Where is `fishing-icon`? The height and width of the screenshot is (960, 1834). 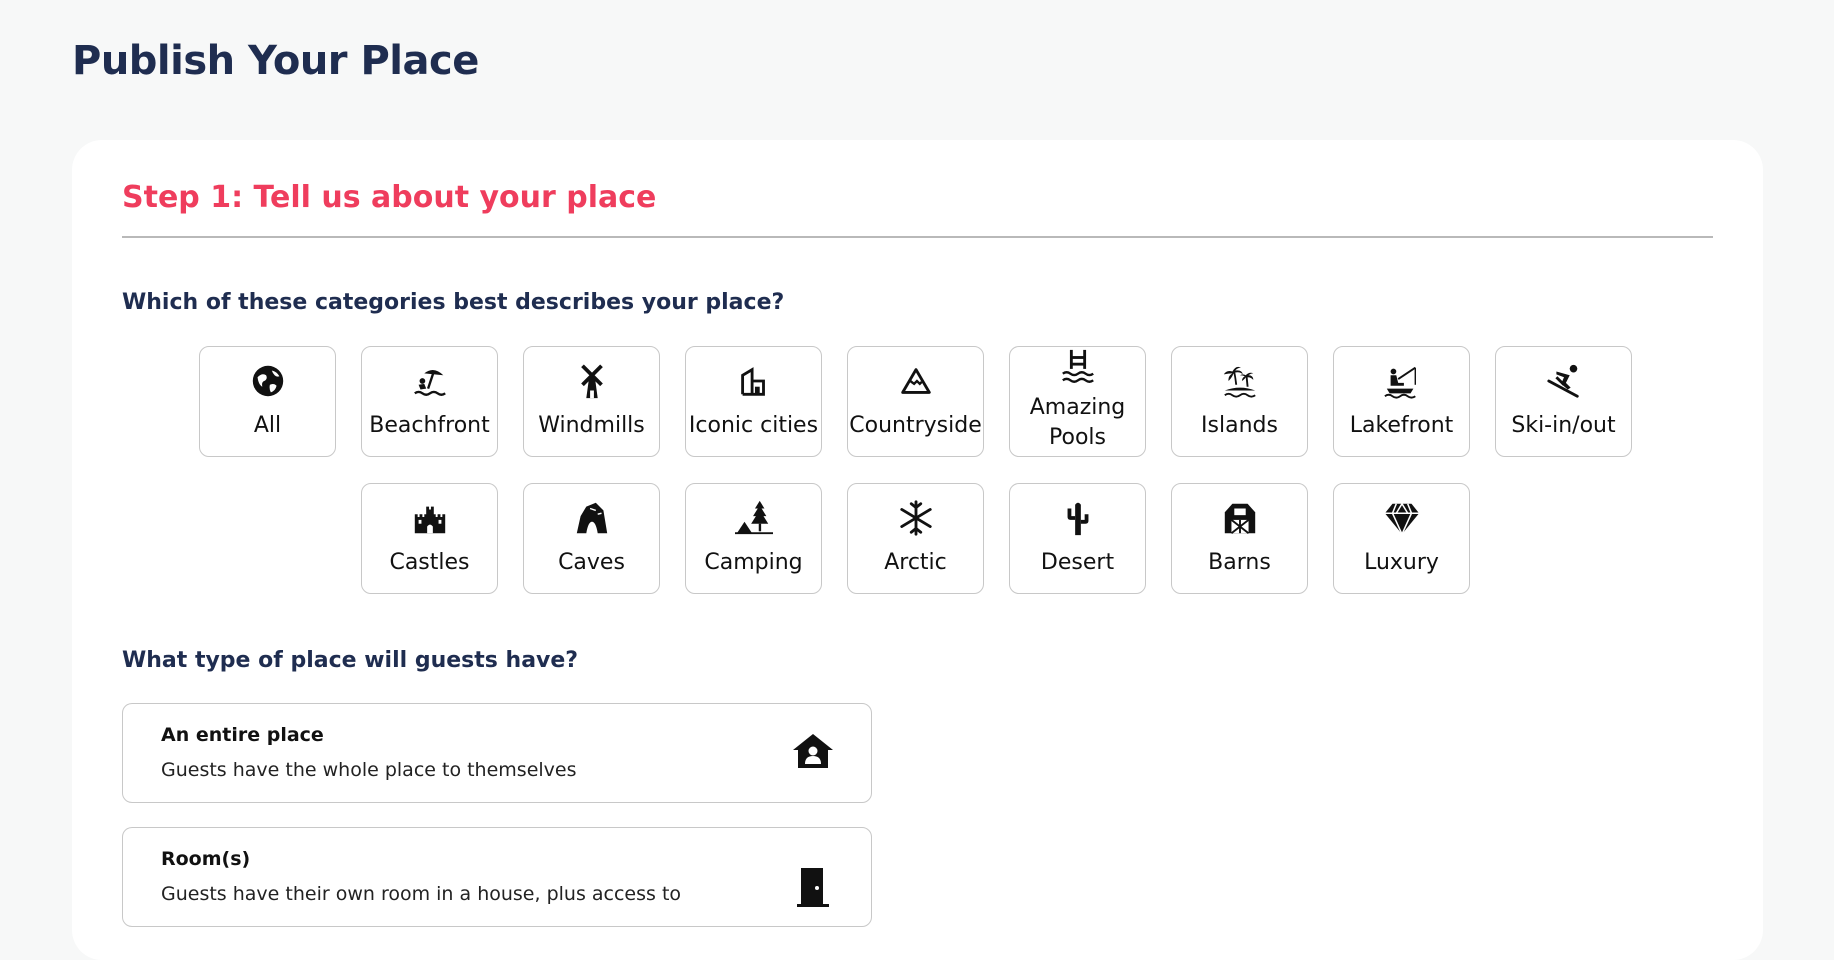
fishing-icon is located at coordinates (1402, 381).